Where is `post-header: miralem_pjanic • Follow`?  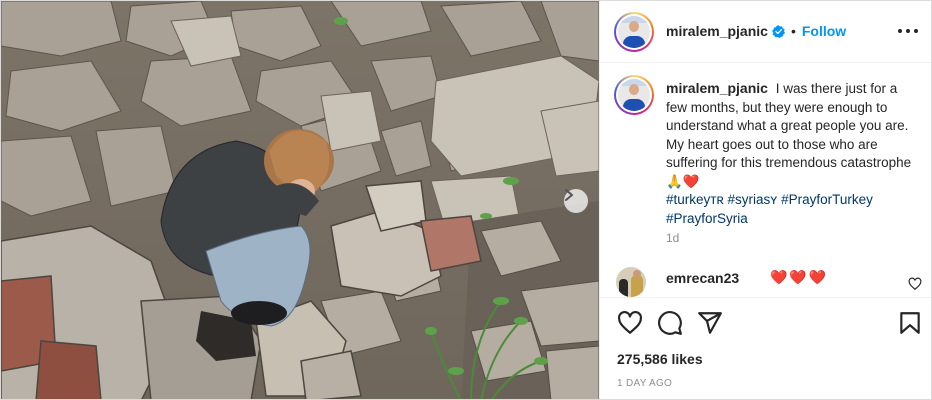
post-header: miralem_pjanic • Follow is located at coordinates (765, 32).